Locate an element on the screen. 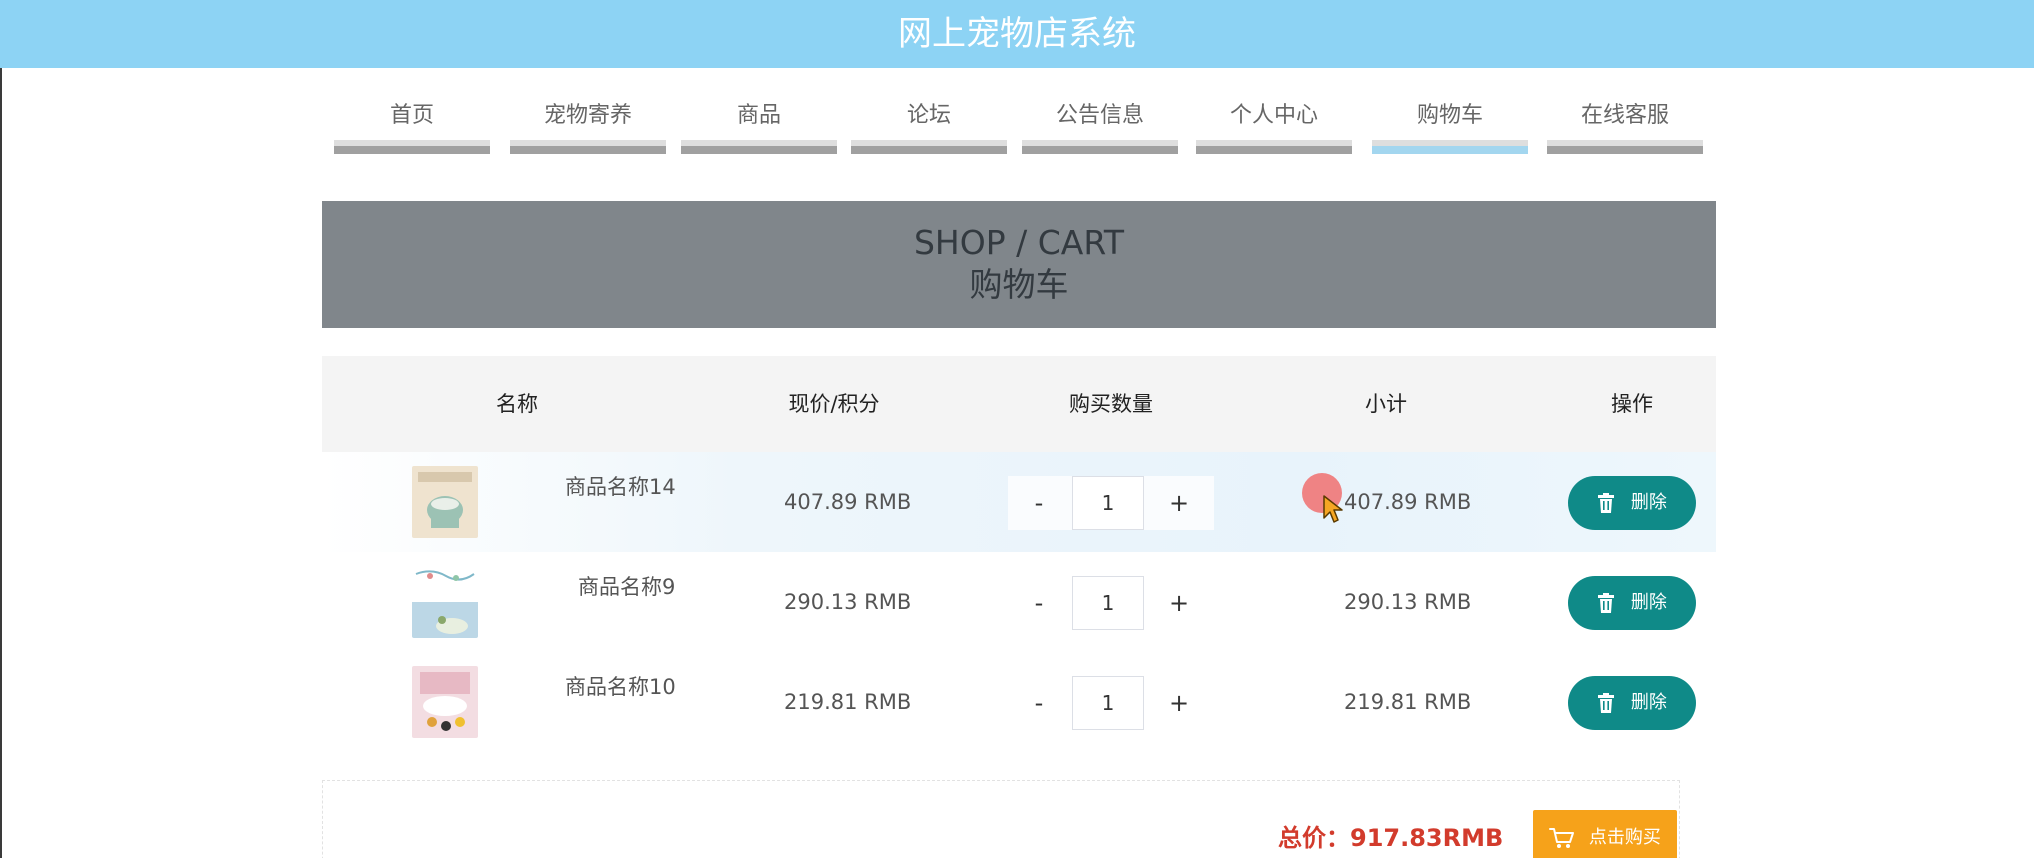 This screenshot has width=2034, height=858. nav-item-label: 商品 is located at coordinates (758, 115).